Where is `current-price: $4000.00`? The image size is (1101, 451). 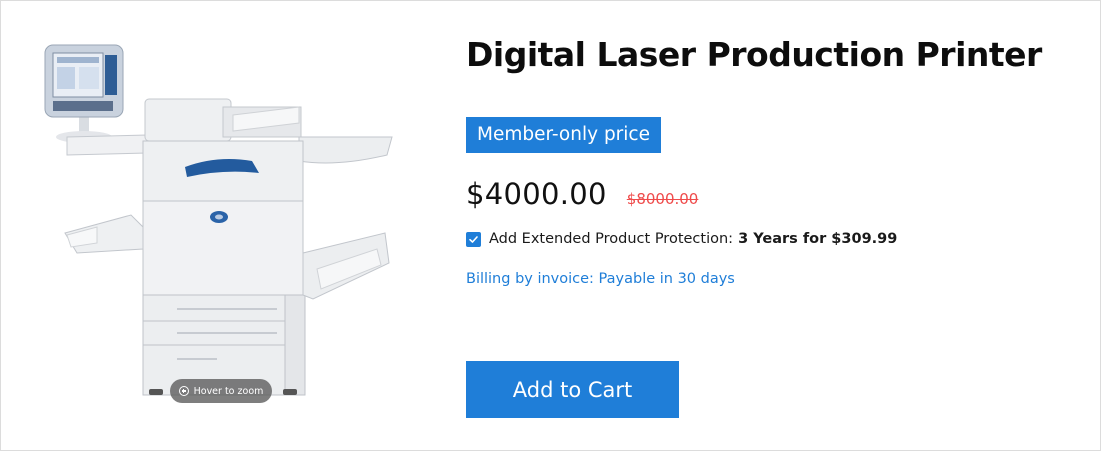 current-price: $4000.00 is located at coordinates (536, 194).